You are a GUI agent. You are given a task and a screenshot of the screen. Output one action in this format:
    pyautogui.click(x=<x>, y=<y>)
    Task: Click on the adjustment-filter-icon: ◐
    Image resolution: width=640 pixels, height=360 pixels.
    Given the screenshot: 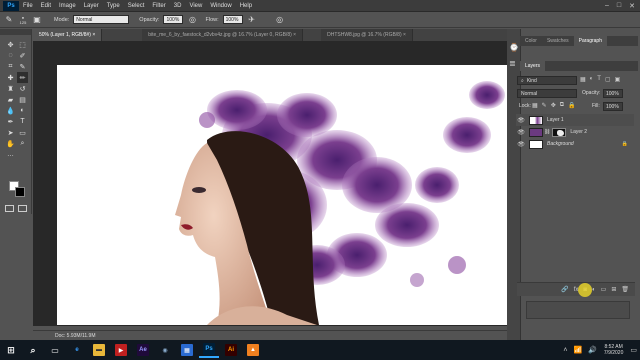 What is the action you would take?
    pyautogui.click(x=592, y=80)
    